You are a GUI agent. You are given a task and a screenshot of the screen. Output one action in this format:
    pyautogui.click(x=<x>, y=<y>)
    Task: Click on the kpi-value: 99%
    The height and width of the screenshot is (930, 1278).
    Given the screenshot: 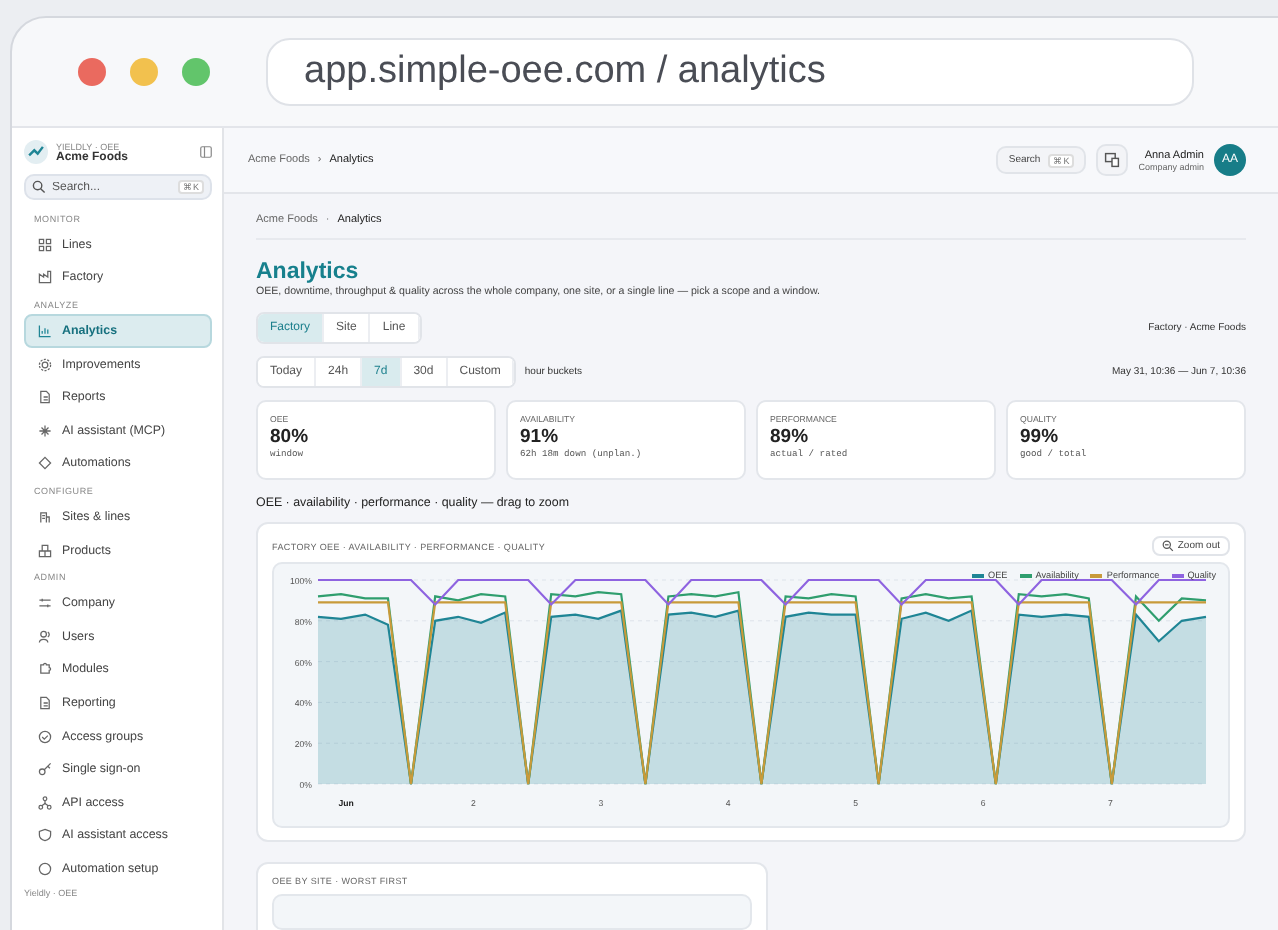 What is the action you would take?
    pyautogui.click(x=1040, y=437)
    